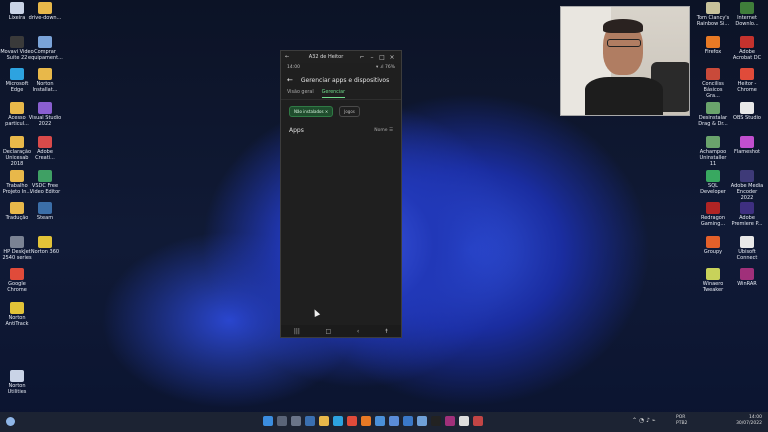 This screenshot has width=768, height=432. What do you see at coordinates (10, 421) in the screenshot?
I see `weather-widget-icon` at bounding box center [10, 421].